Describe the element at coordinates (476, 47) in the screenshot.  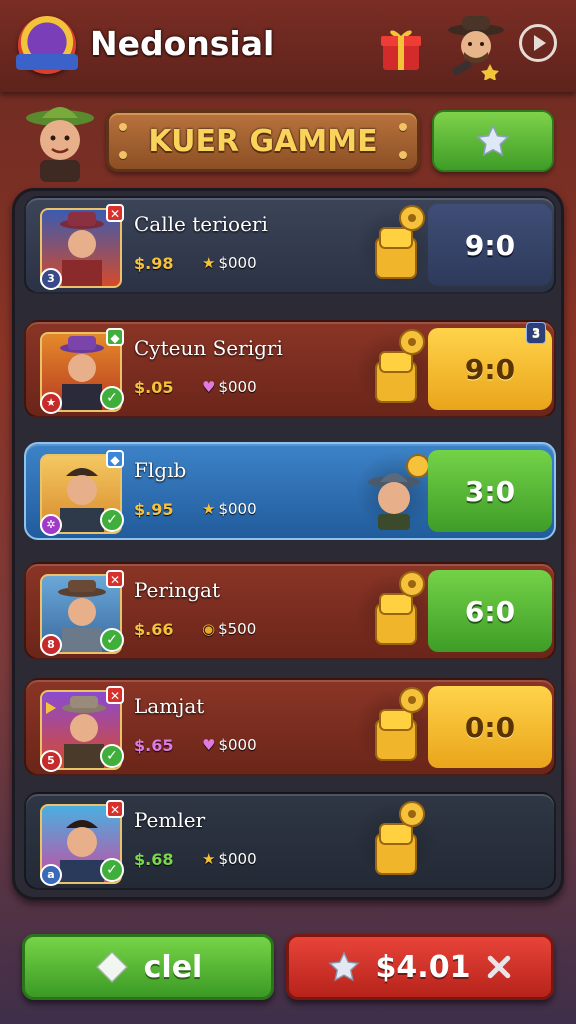
I see `cowboy-avatar-icon` at that location.